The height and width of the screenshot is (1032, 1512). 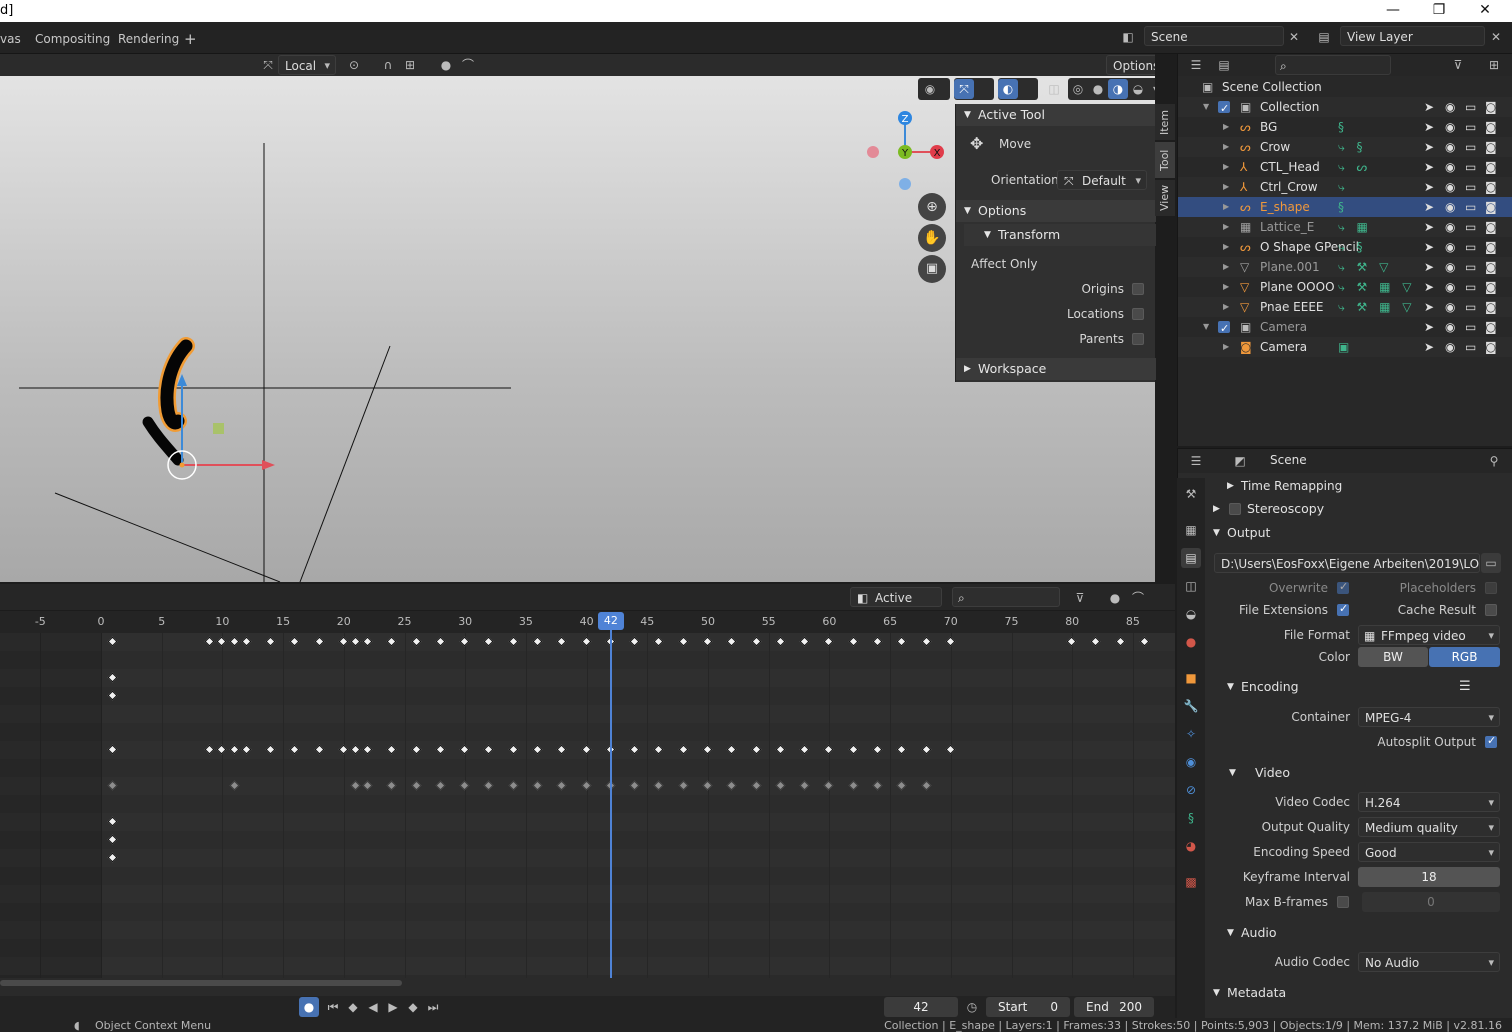 I want to click on data-icons: ⤷ ⚒ ▽, so click(x=1365, y=267).